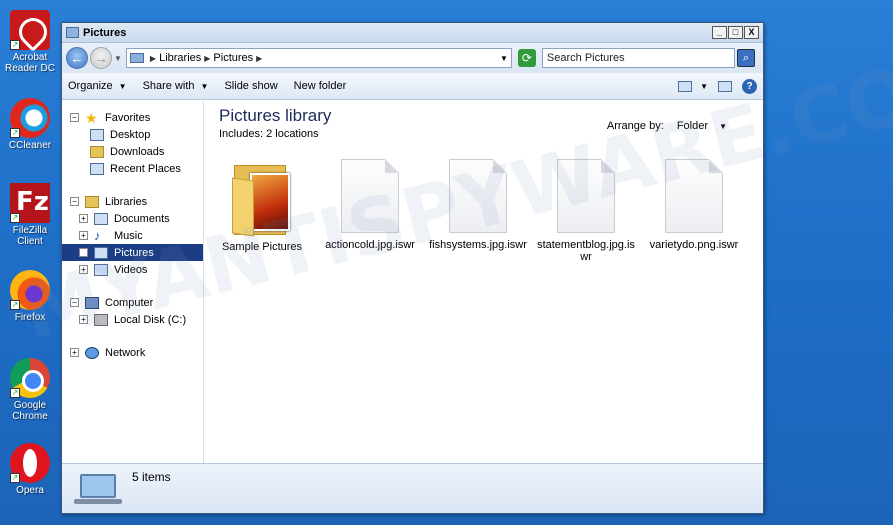 Image resolution: width=893 pixels, height=525 pixels. I want to click on library-title: Pictures library, so click(275, 115).